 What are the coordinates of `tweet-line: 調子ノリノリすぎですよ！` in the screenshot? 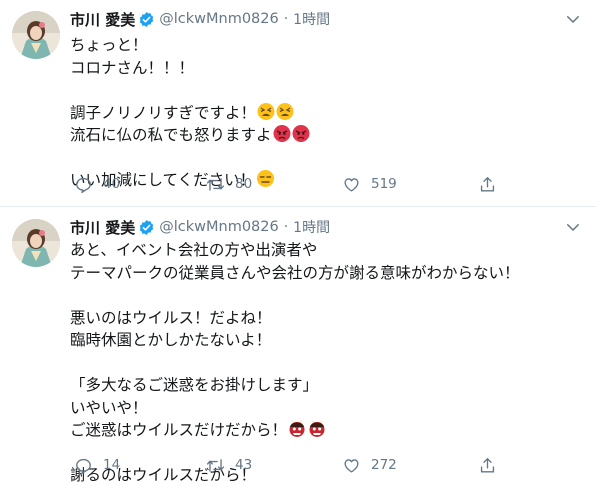 It's located at (328, 113).